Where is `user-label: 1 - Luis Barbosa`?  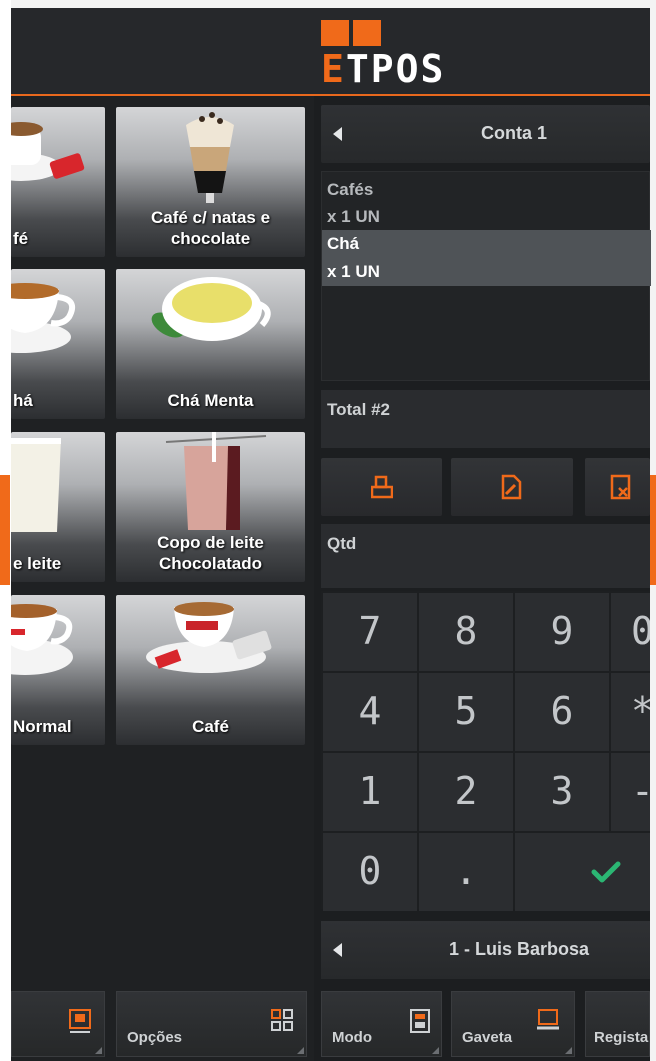 user-label: 1 - Luis Barbosa is located at coordinates (519, 949).